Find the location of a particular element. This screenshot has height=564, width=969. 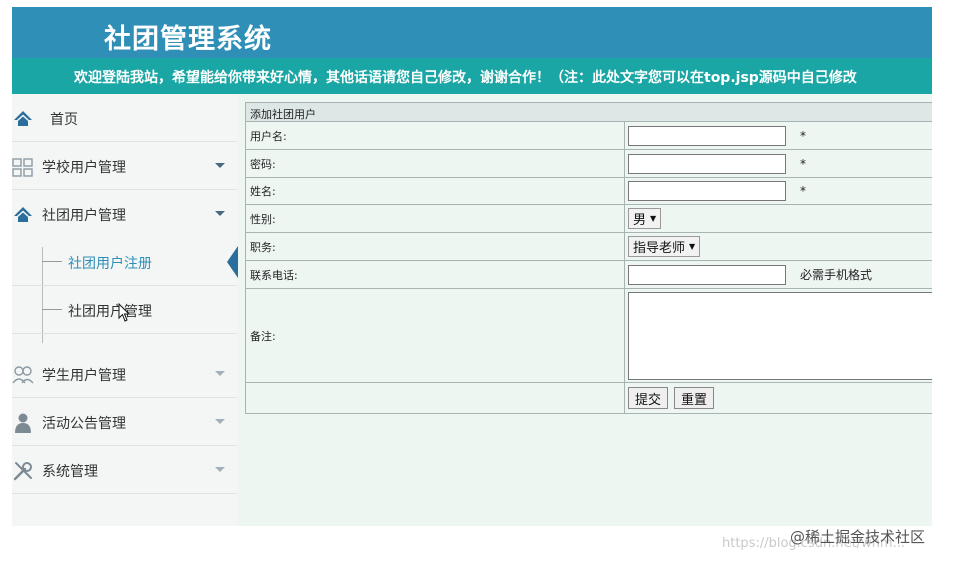

sidebar-item-label: 学校用户管理 is located at coordinates (84, 168).